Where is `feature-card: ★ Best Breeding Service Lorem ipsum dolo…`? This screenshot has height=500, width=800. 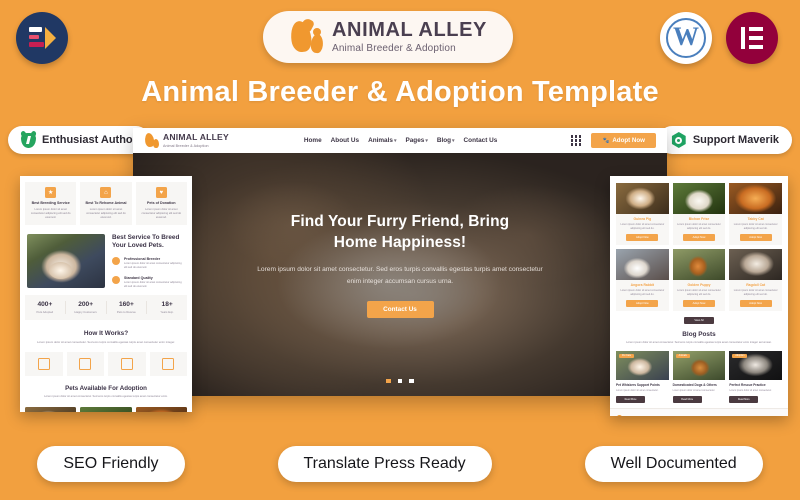
feature-card: ★ Best Breeding Service Lorem ipsum dolo… is located at coordinates (51, 203).